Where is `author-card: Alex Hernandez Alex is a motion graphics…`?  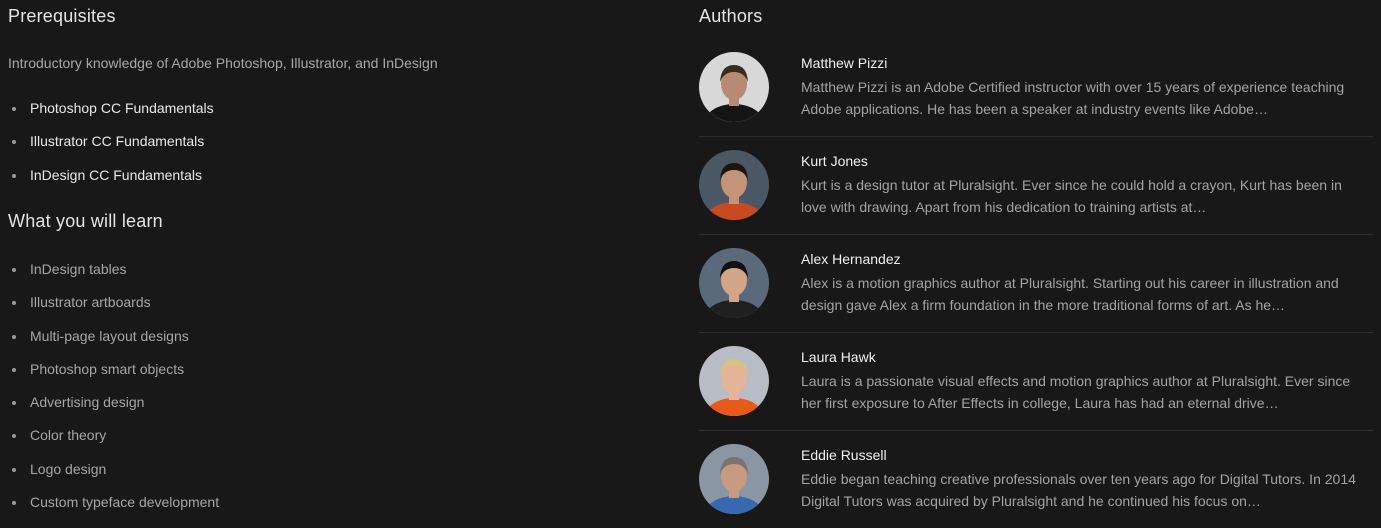 author-card: Alex Hernandez Alex is a motion graphics… is located at coordinates (1036, 284).